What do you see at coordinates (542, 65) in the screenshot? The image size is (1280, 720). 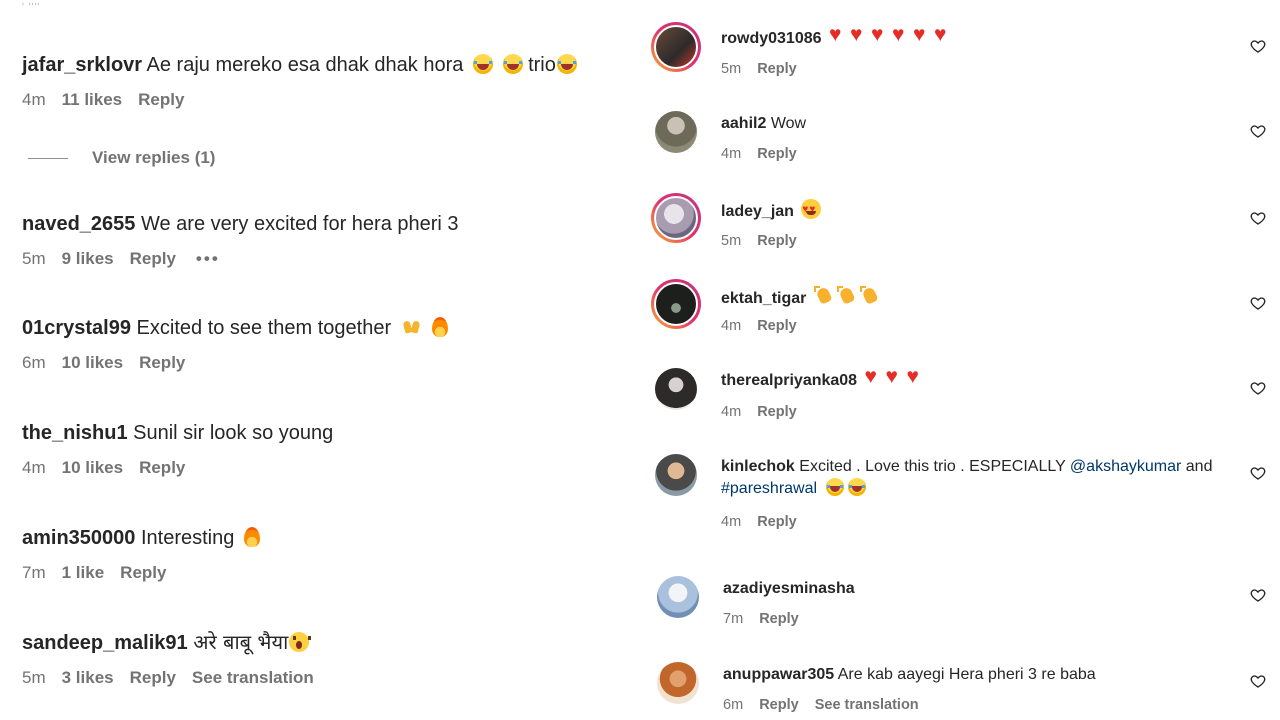 I see `comment-text-suffix: trio` at bounding box center [542, 65].